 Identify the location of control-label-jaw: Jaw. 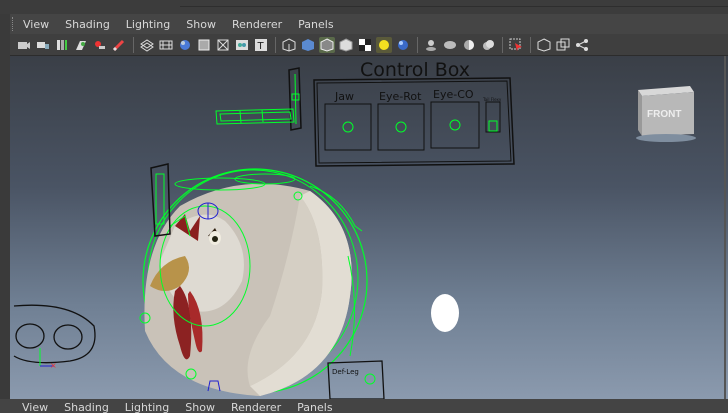
(344, 96).